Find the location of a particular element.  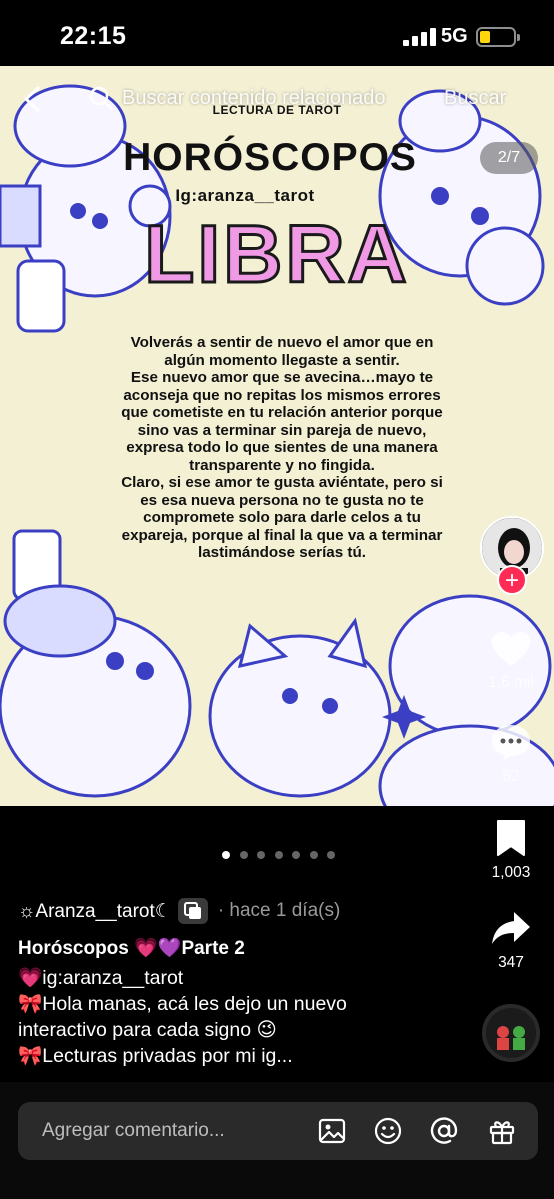

music-cover-icon is located at coordinates (511, 1033).